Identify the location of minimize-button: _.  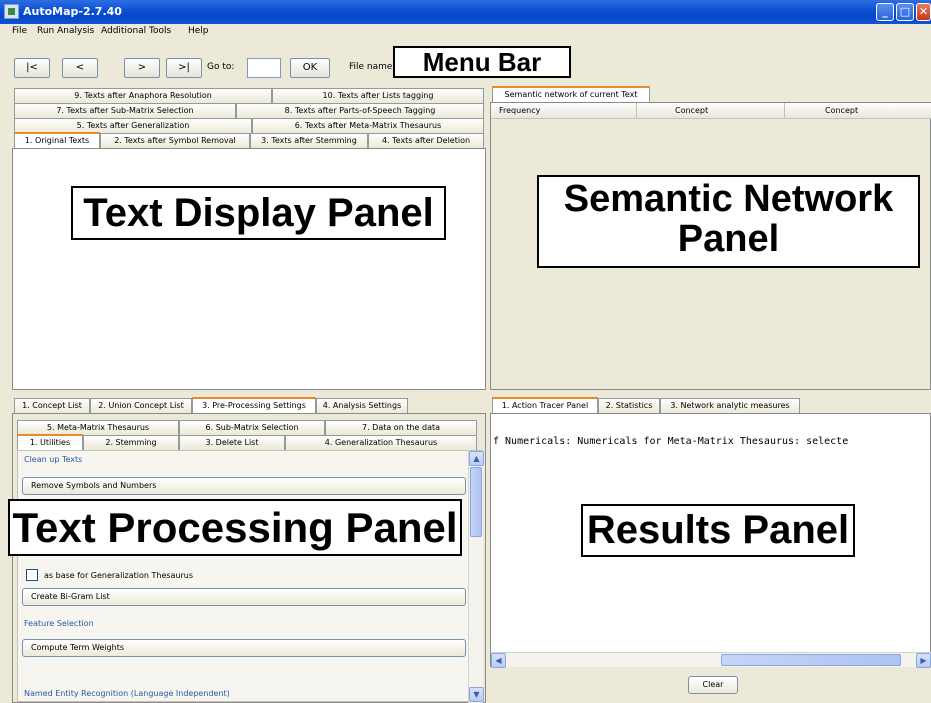
(885, 12).